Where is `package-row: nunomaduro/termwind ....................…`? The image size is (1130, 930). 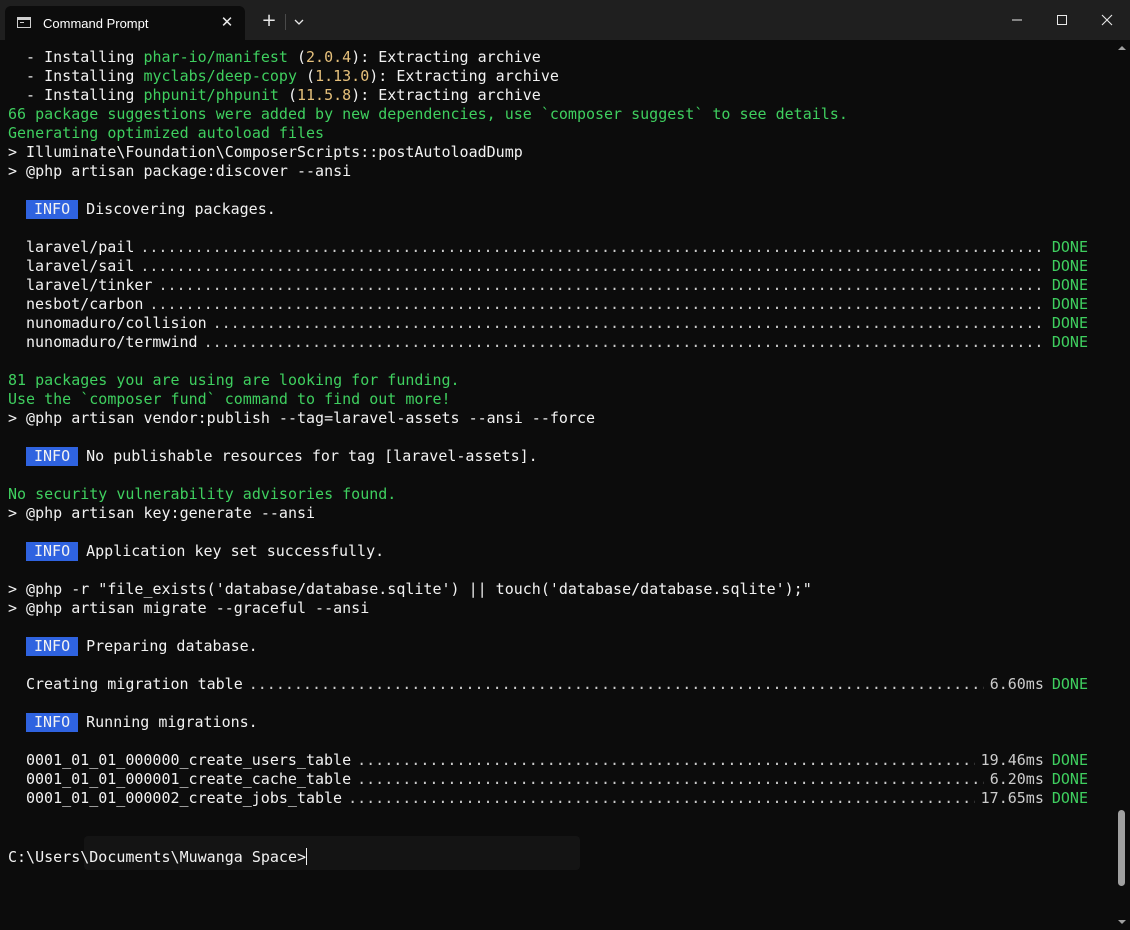
package-row: nunomaduro/termwind ....................… is located at coordinates (548, 342).